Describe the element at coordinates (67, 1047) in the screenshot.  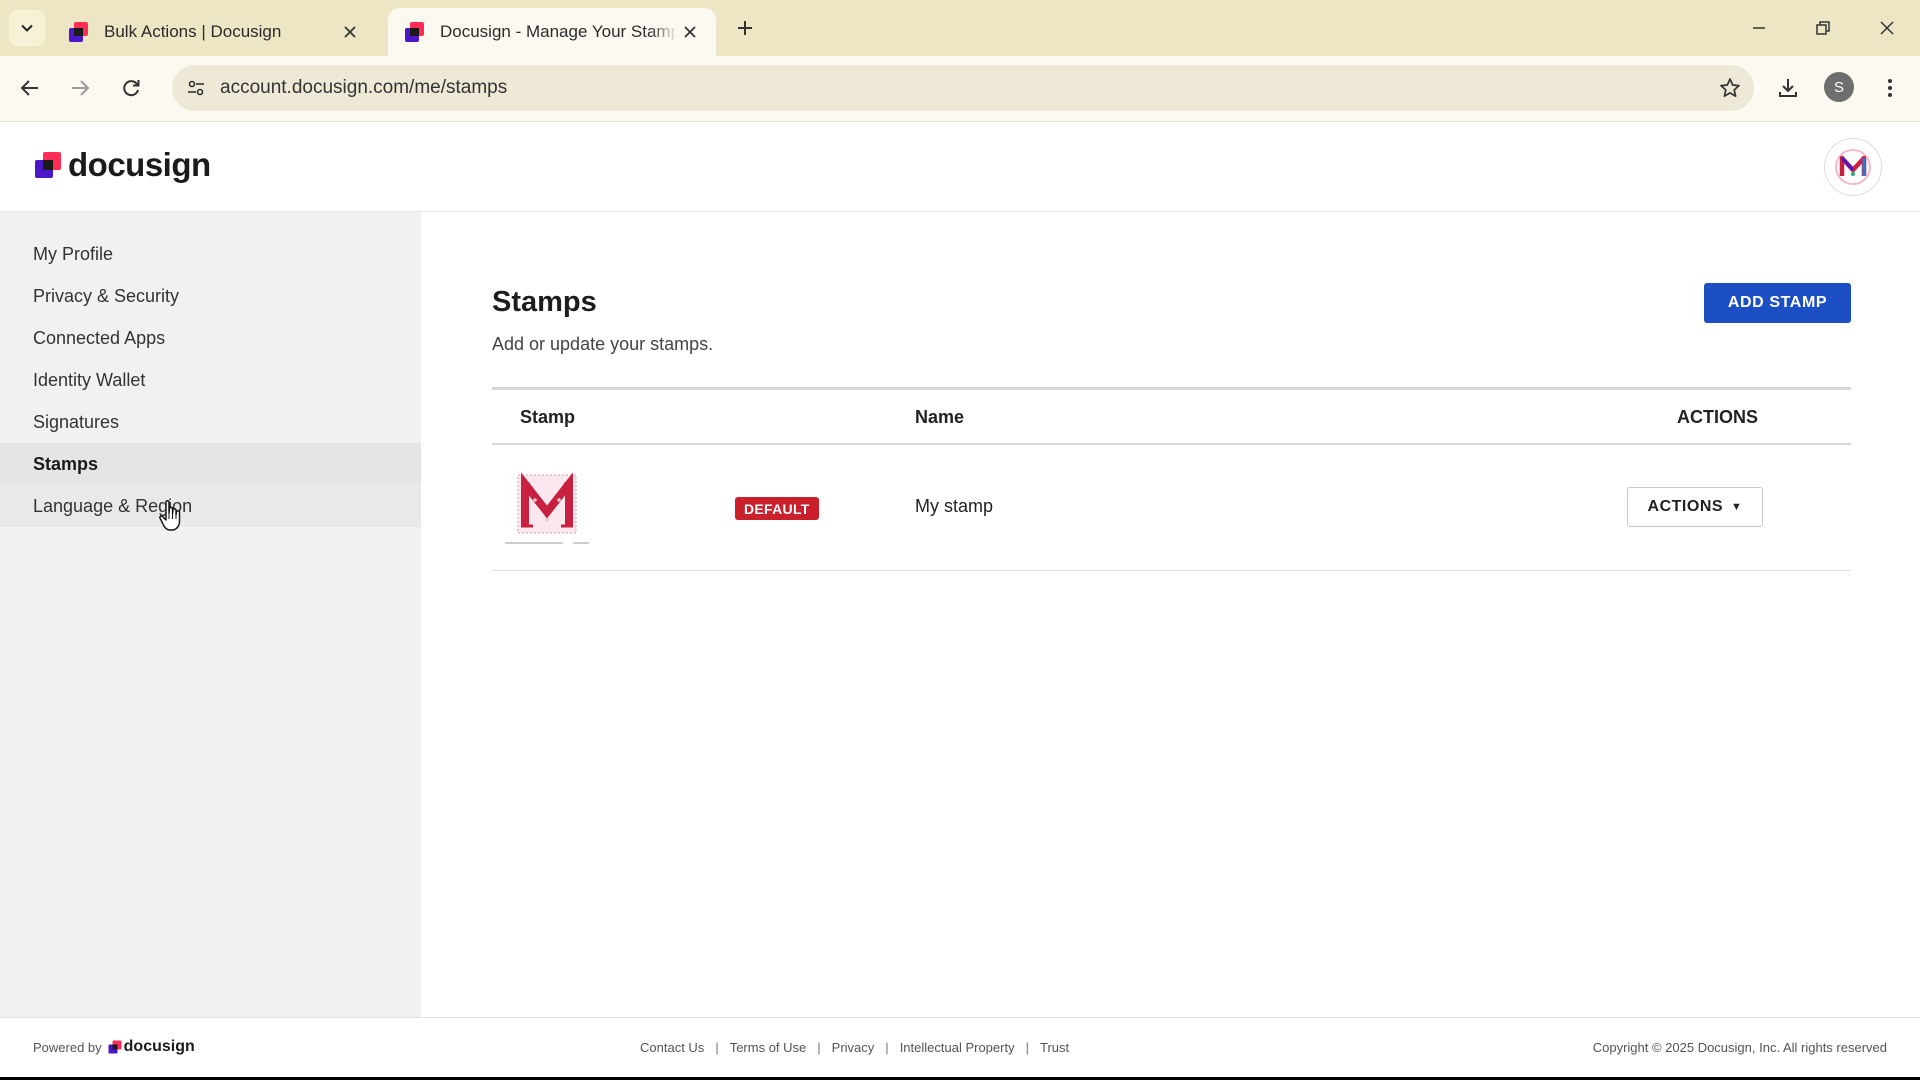
I see `powered-by-text: Powered by` at that location.